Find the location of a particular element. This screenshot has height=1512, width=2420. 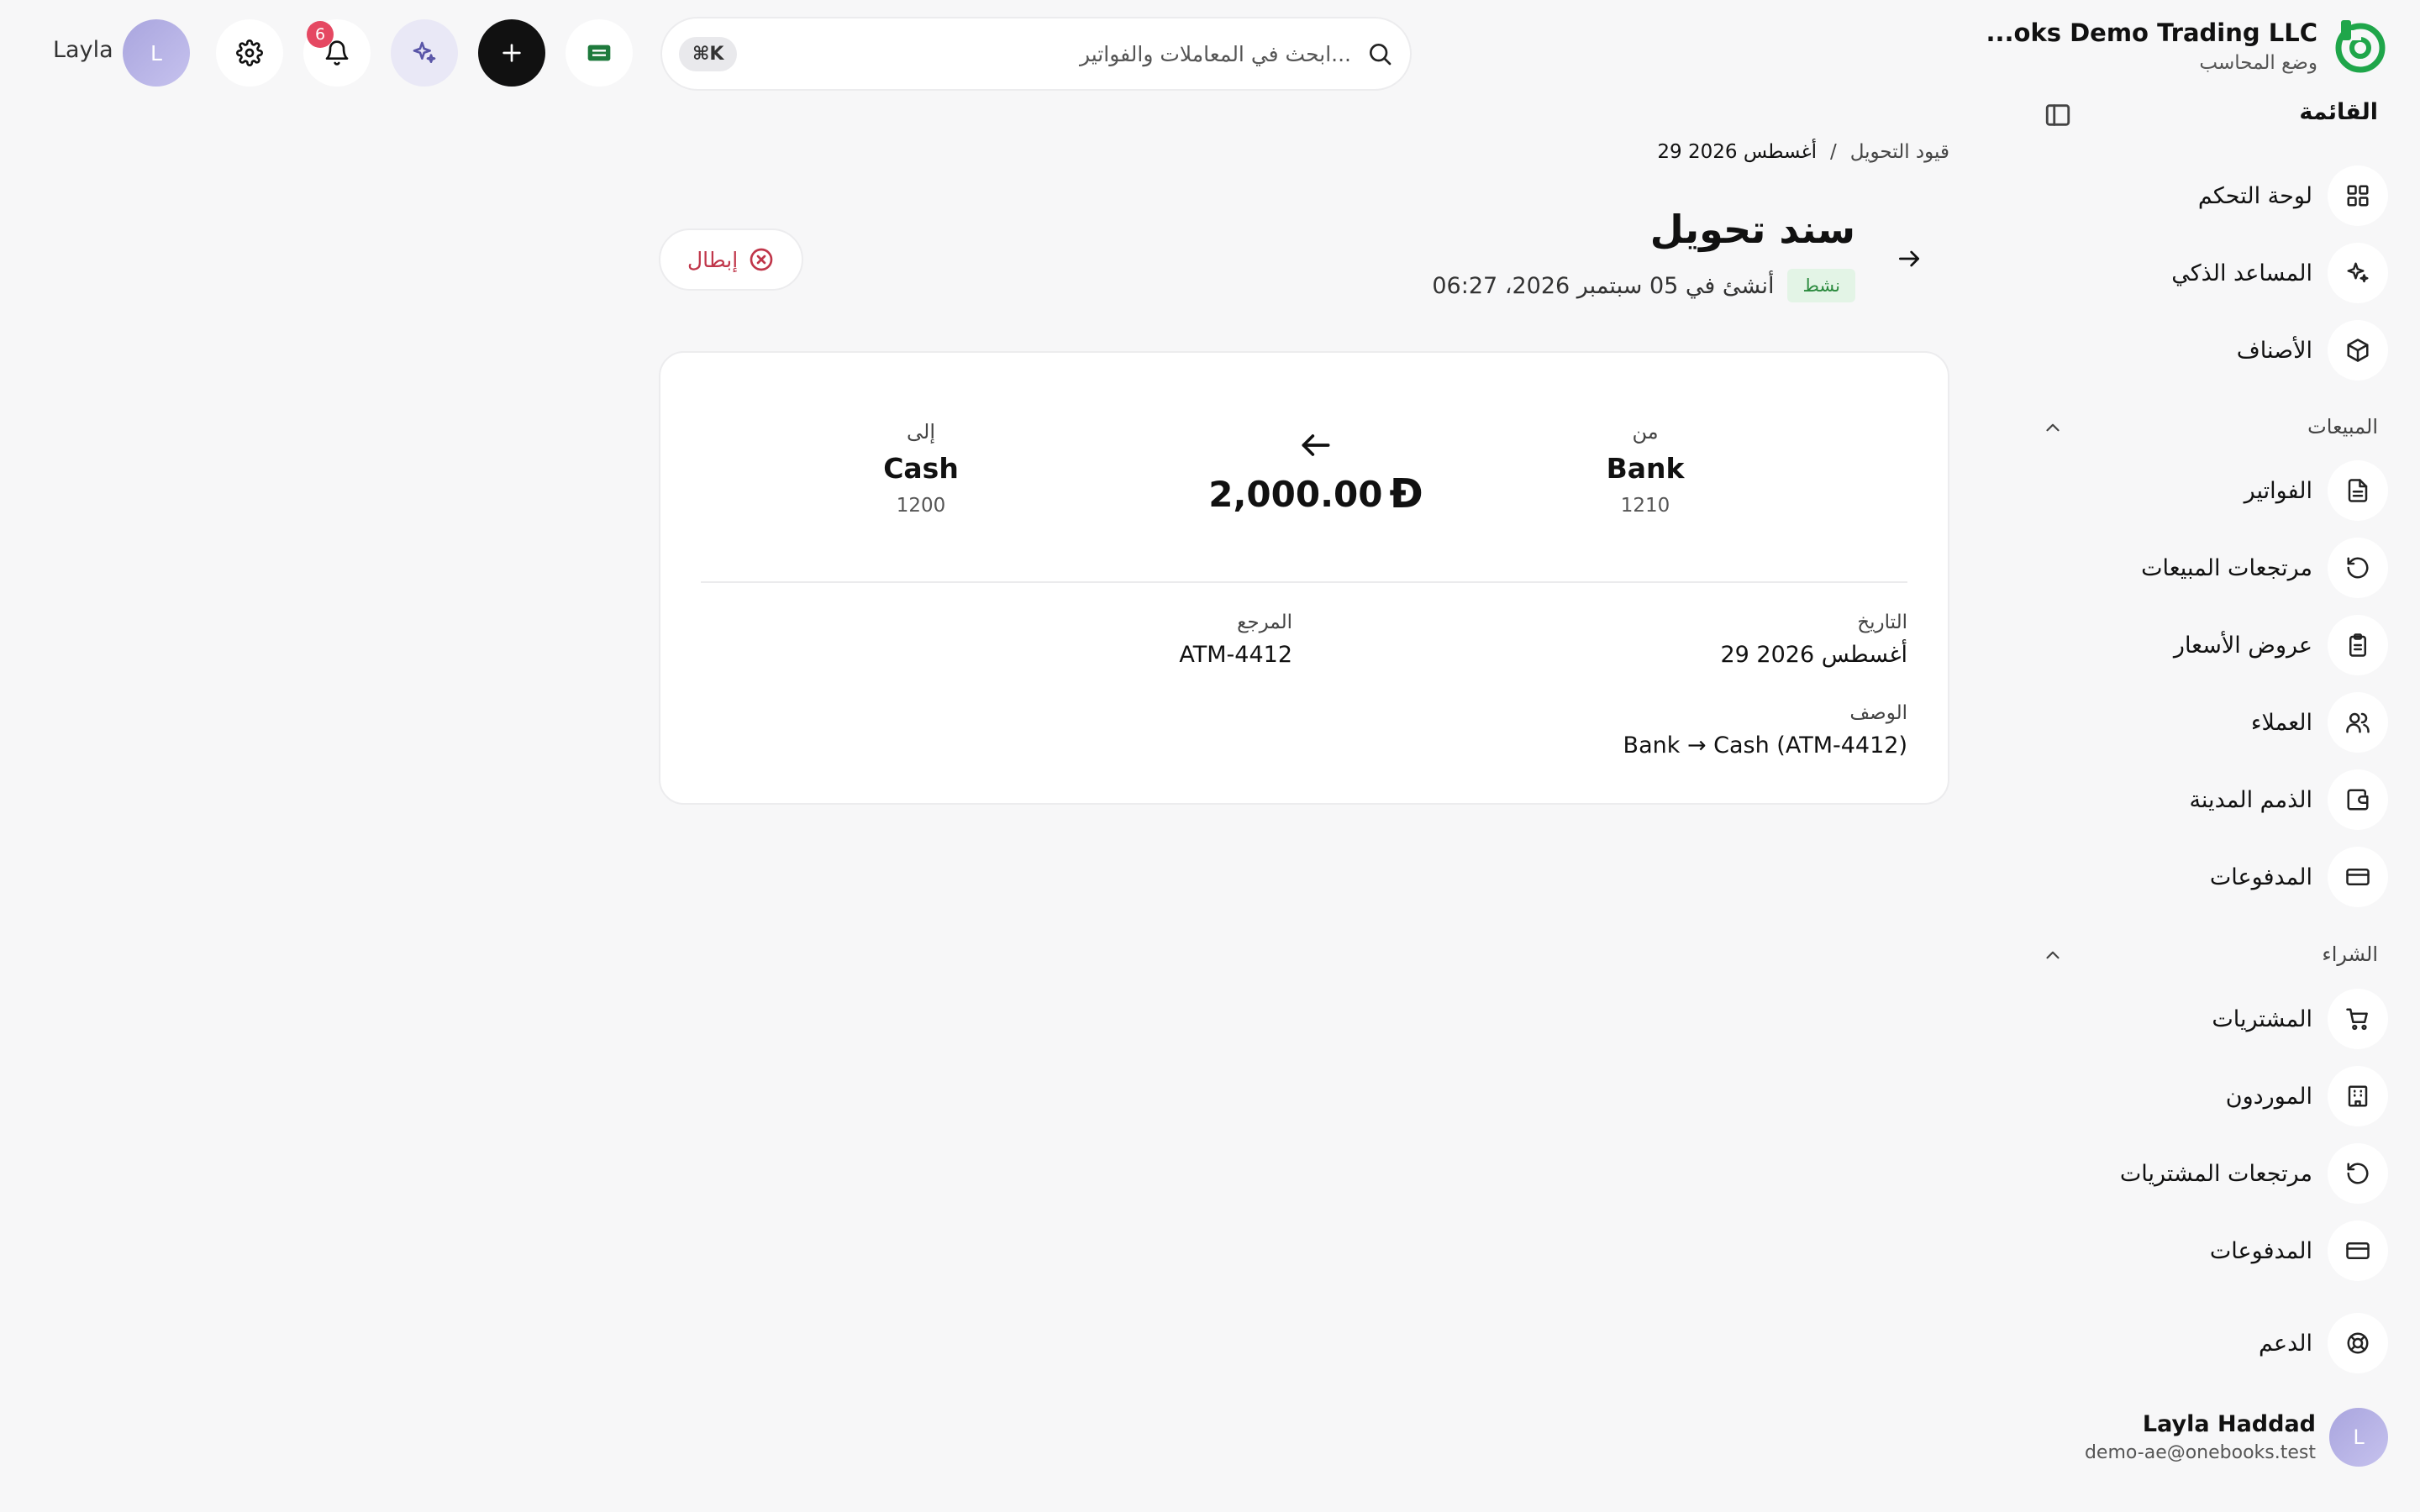

arrow-left-icon is located at coordinates (1316, 445).